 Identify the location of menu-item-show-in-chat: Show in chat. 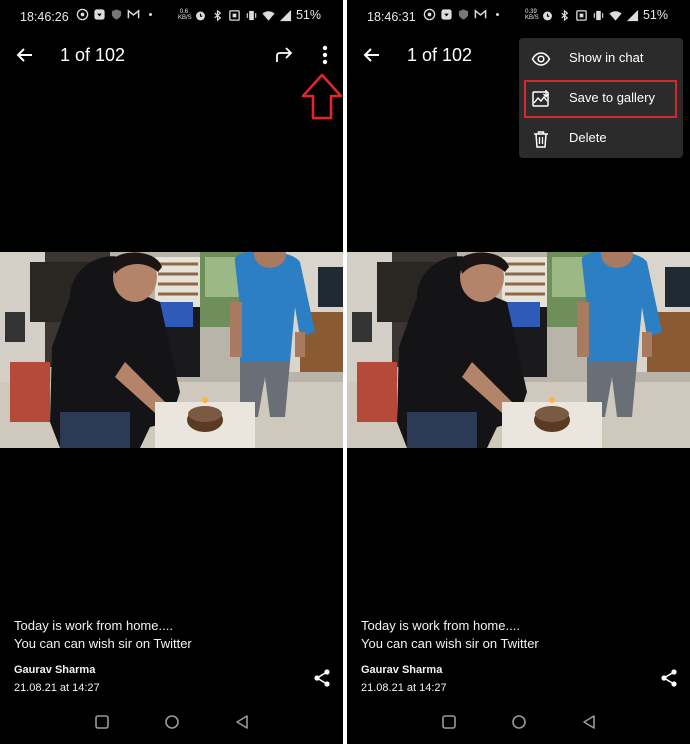
(601, 58).